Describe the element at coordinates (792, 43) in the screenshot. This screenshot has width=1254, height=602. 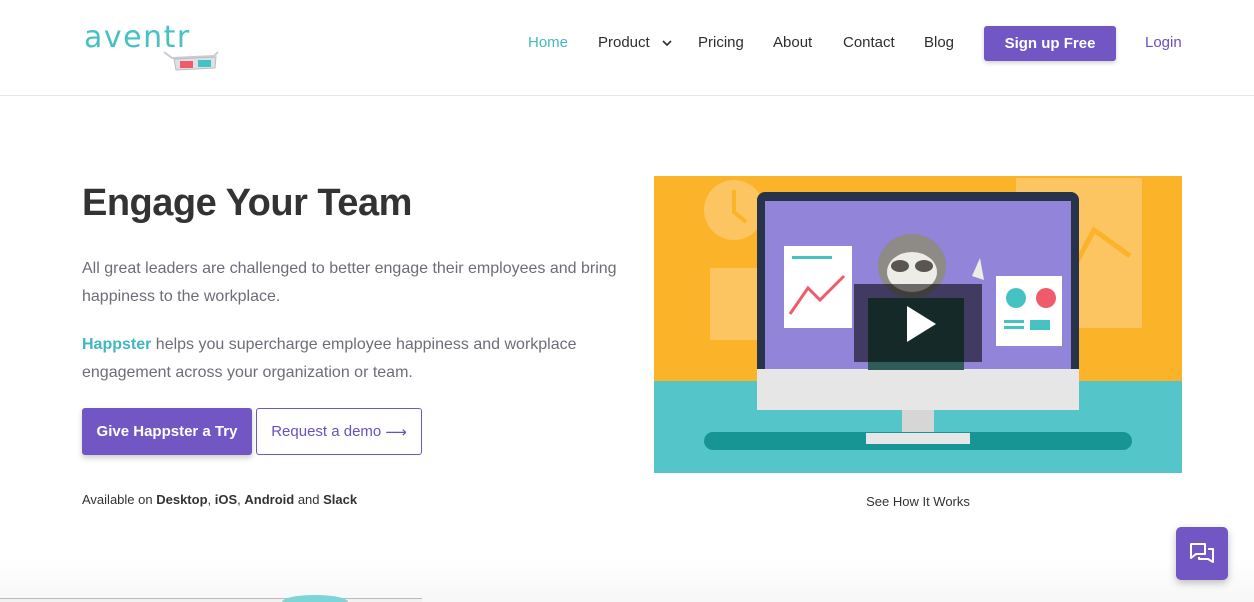
I see `nav-about: About` at that location.